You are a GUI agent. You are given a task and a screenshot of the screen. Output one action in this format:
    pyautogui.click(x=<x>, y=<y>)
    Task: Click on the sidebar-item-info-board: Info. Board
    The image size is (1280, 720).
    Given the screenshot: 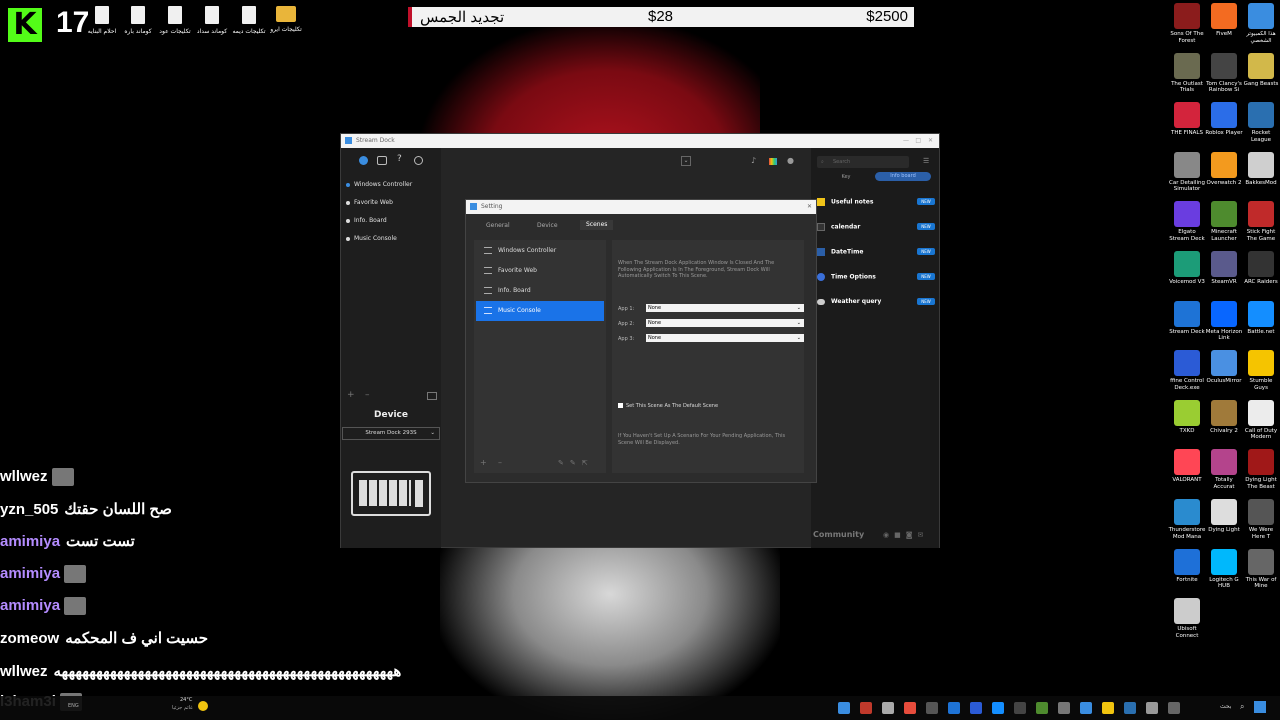 What is the action you would take?
    pyautogui.click(x=366, y=220)
    